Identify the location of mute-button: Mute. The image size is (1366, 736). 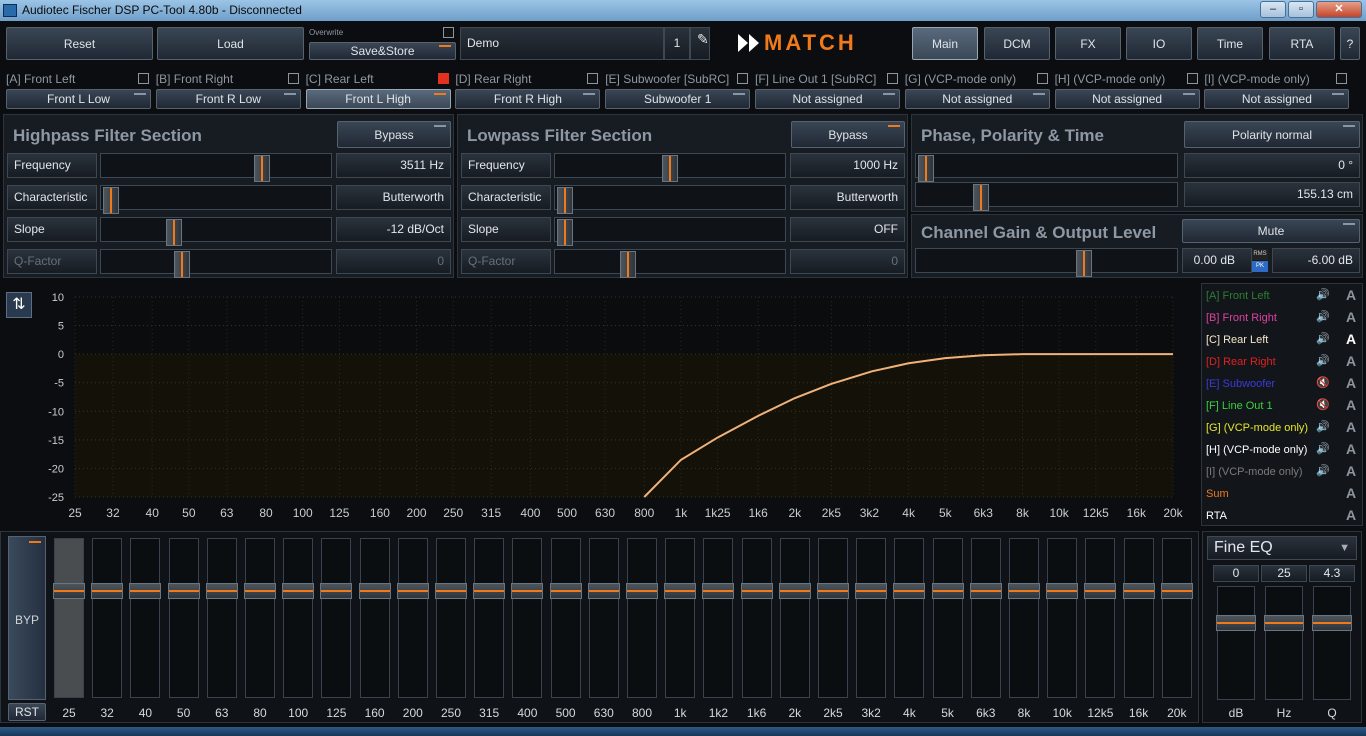
(1271, 231).